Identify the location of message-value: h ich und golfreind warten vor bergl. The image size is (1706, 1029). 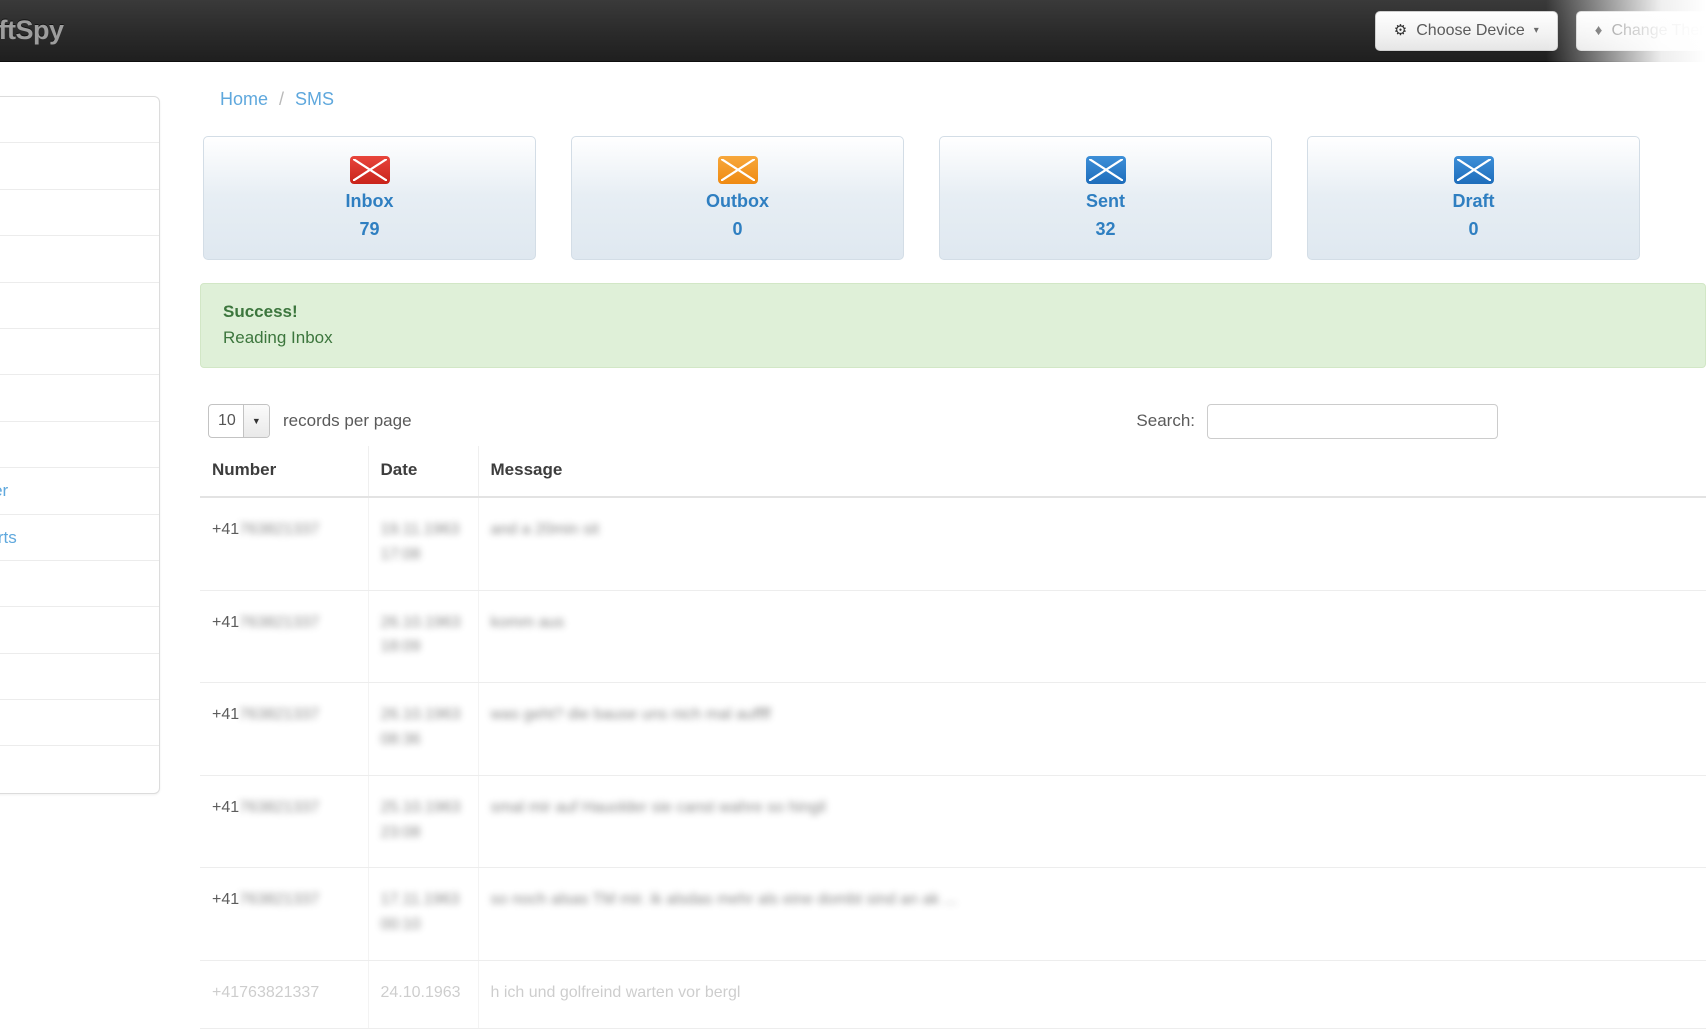
(615, 992).